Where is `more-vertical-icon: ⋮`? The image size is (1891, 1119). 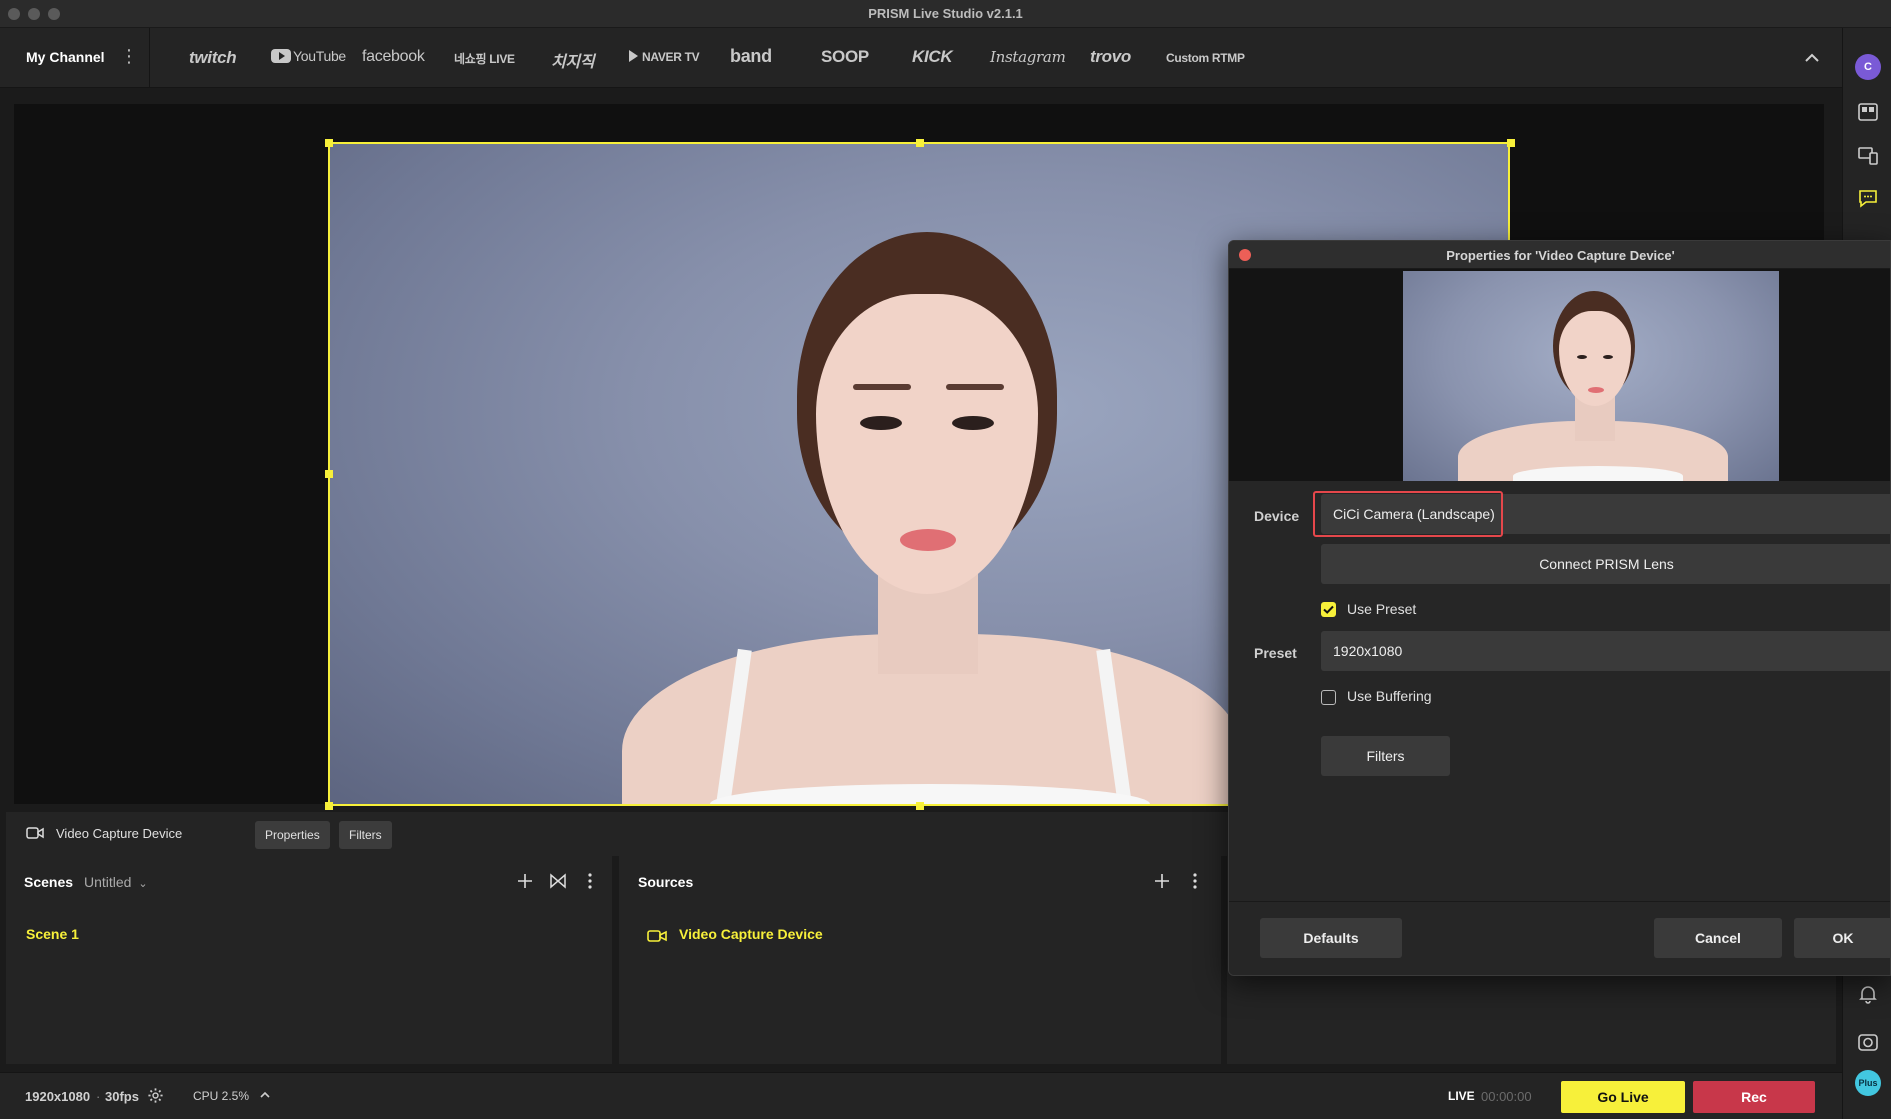
more-vertical-icon: ⋮ is located at coordinates (129, 56).